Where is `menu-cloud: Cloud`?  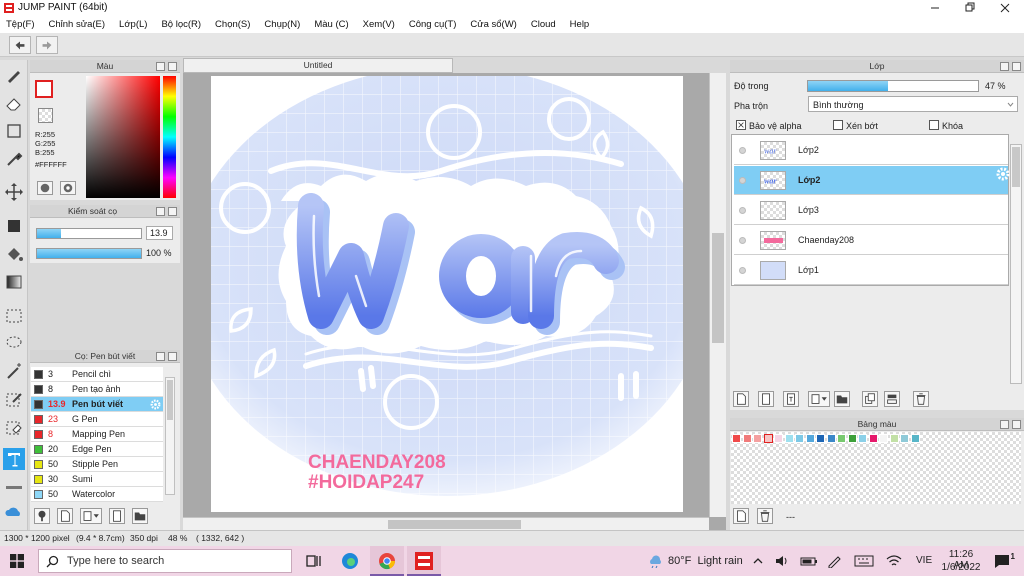
menu-cloud: Cloud is located at coordinates (543, 24).